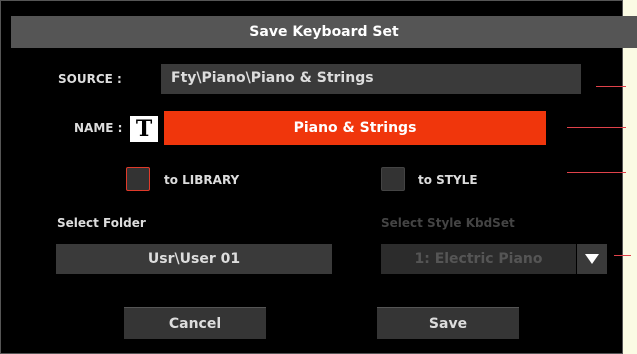 The width and height of the screenshot is (637, 354). Describe the element at coordinates (596, 127) in the screenshot. I see `callout-line-name` at that location.